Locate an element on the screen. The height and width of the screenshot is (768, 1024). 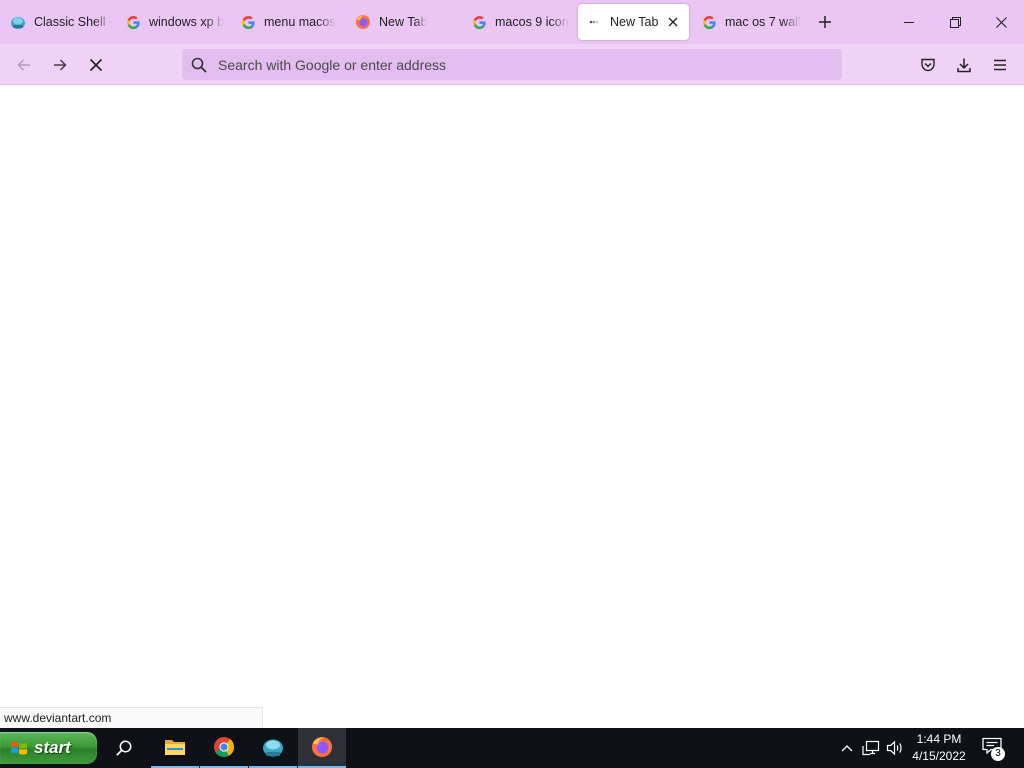
taskbar-search is located at coordinates (124, 748).